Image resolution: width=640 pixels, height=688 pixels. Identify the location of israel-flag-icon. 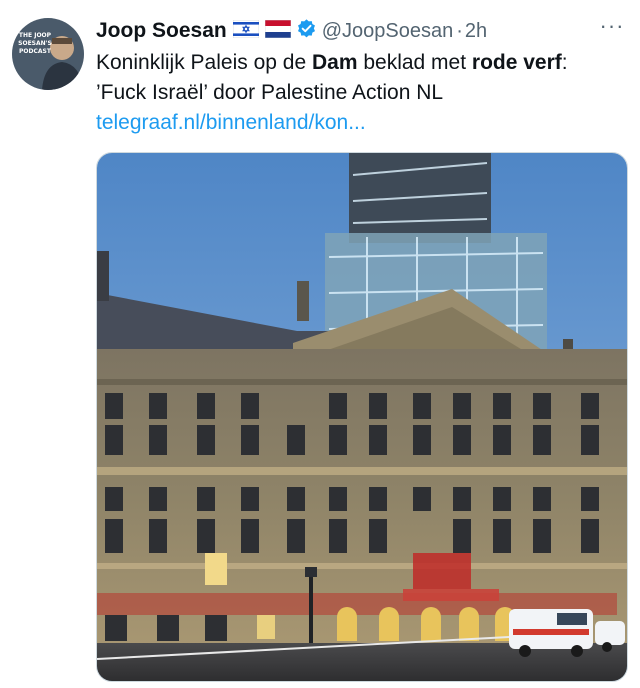
(246, 31).